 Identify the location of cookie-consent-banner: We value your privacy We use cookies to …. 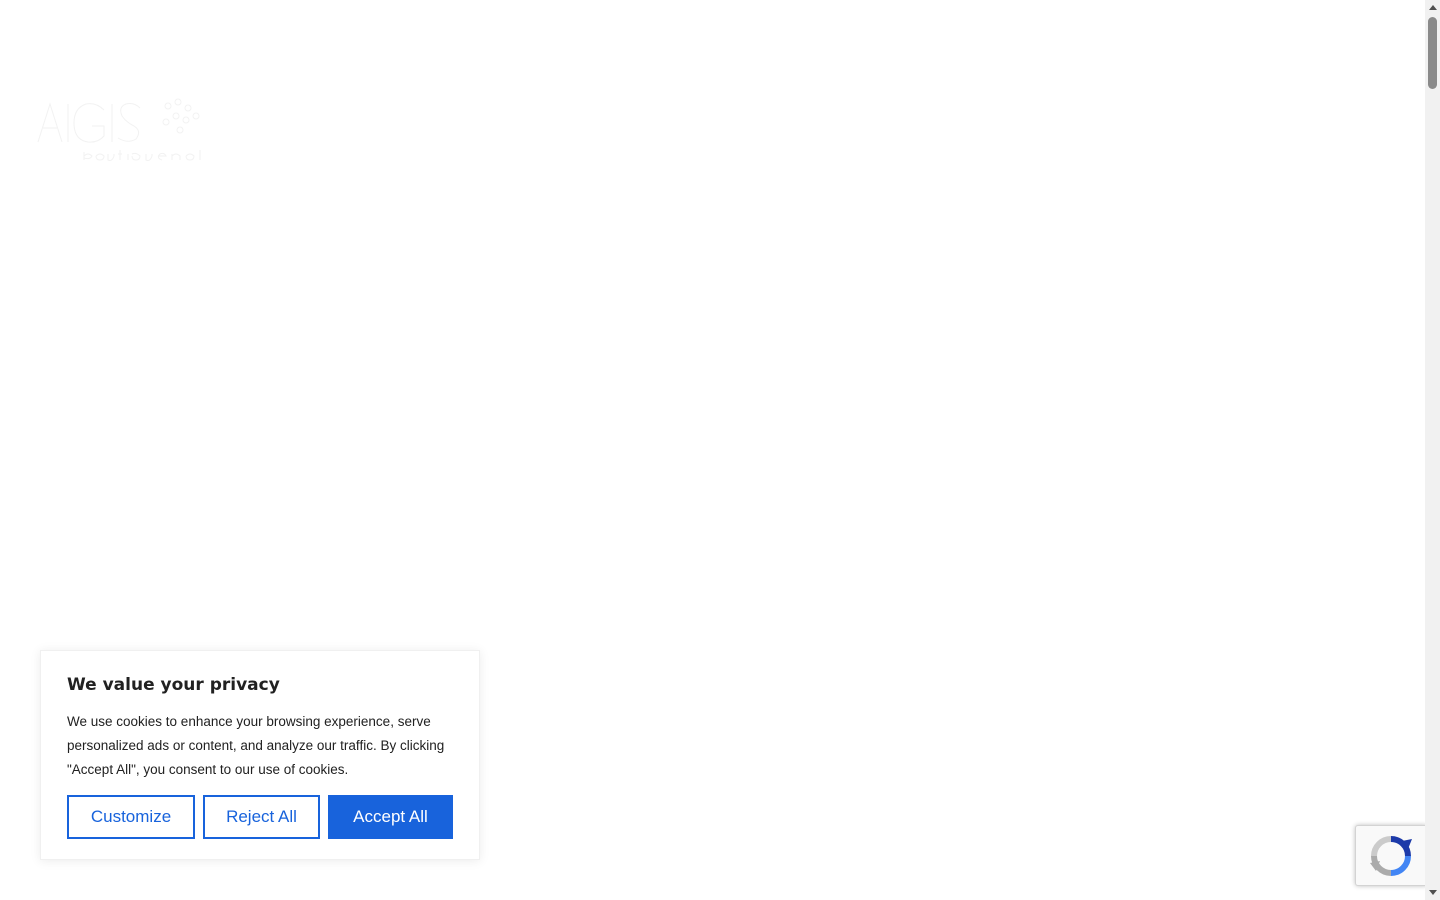
(260, 755).